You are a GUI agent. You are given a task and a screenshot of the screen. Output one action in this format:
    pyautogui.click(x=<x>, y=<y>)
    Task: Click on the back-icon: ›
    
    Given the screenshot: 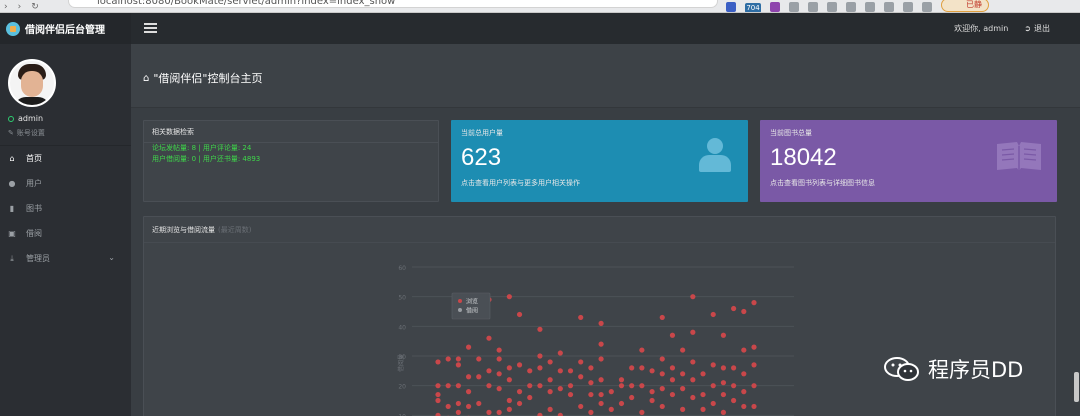 What is the action you would take?
    pyautogui.click(x=6, y=7)
    